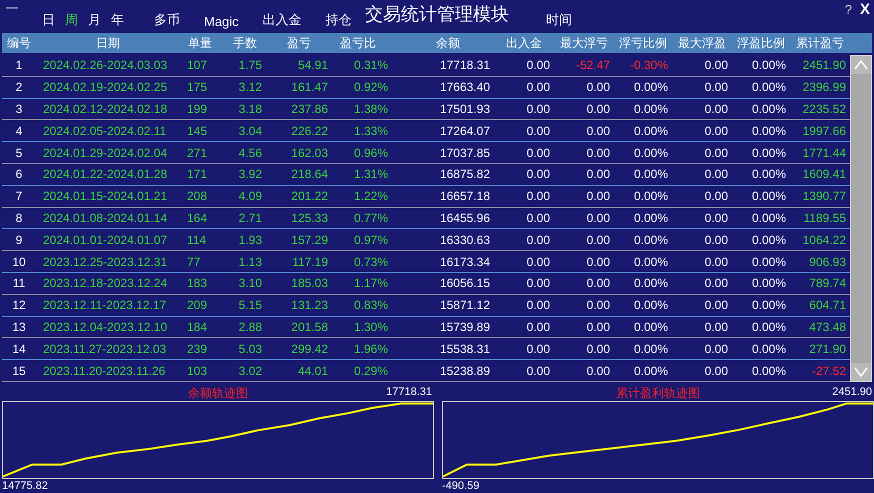 This screenshot has height=493, width=874. I want to click on column-header: 浮盈比例, so click(761, 43).